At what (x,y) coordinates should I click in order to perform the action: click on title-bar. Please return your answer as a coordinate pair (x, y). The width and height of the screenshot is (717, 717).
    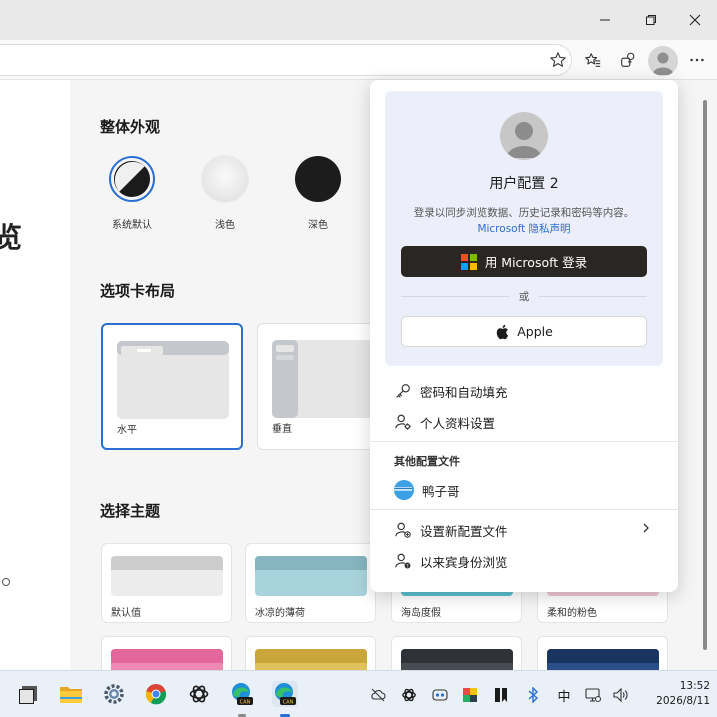
    Looking at the image, I should click on (358, 20).